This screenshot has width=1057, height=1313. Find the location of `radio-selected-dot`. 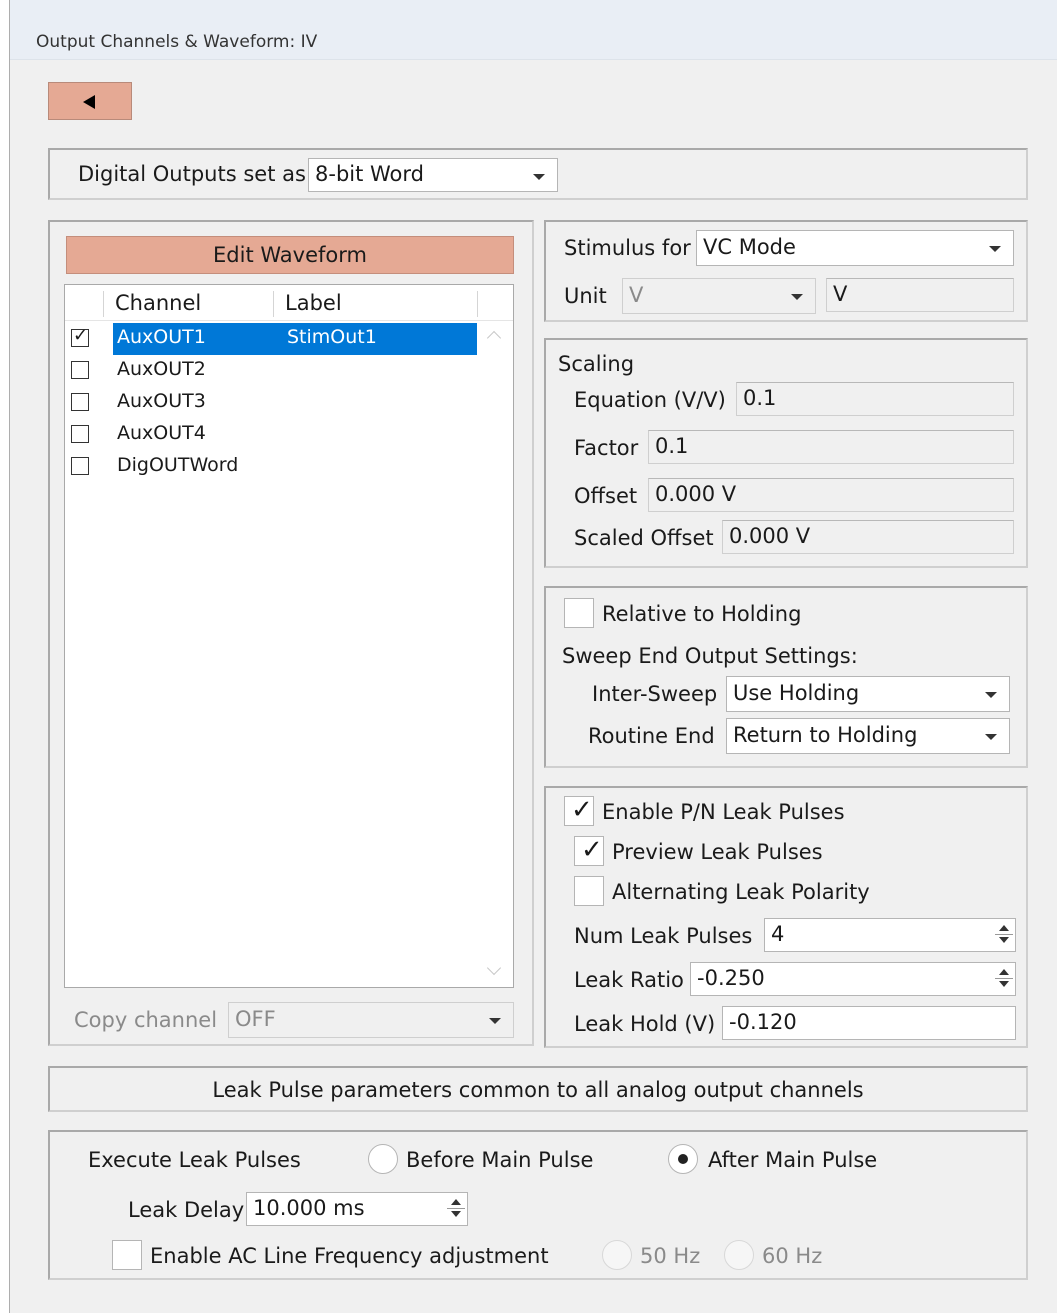

radio-selected-dot is located at coordinates (683, 1159).